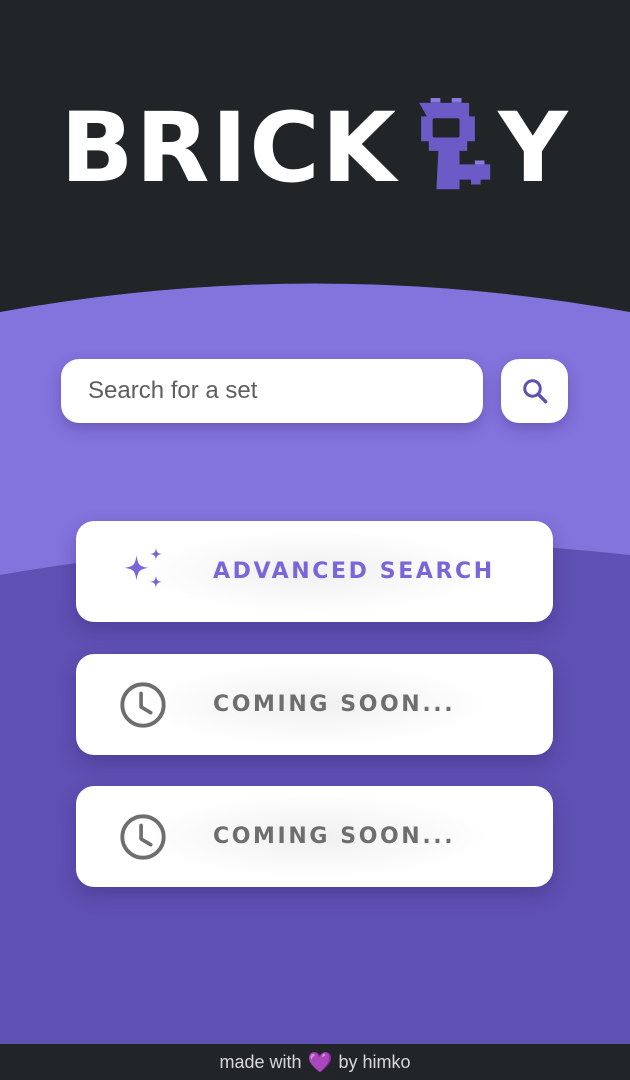 The image size is (630, 1080). I want to click on footer: made with 💜 by himko, so click(315, 1062).